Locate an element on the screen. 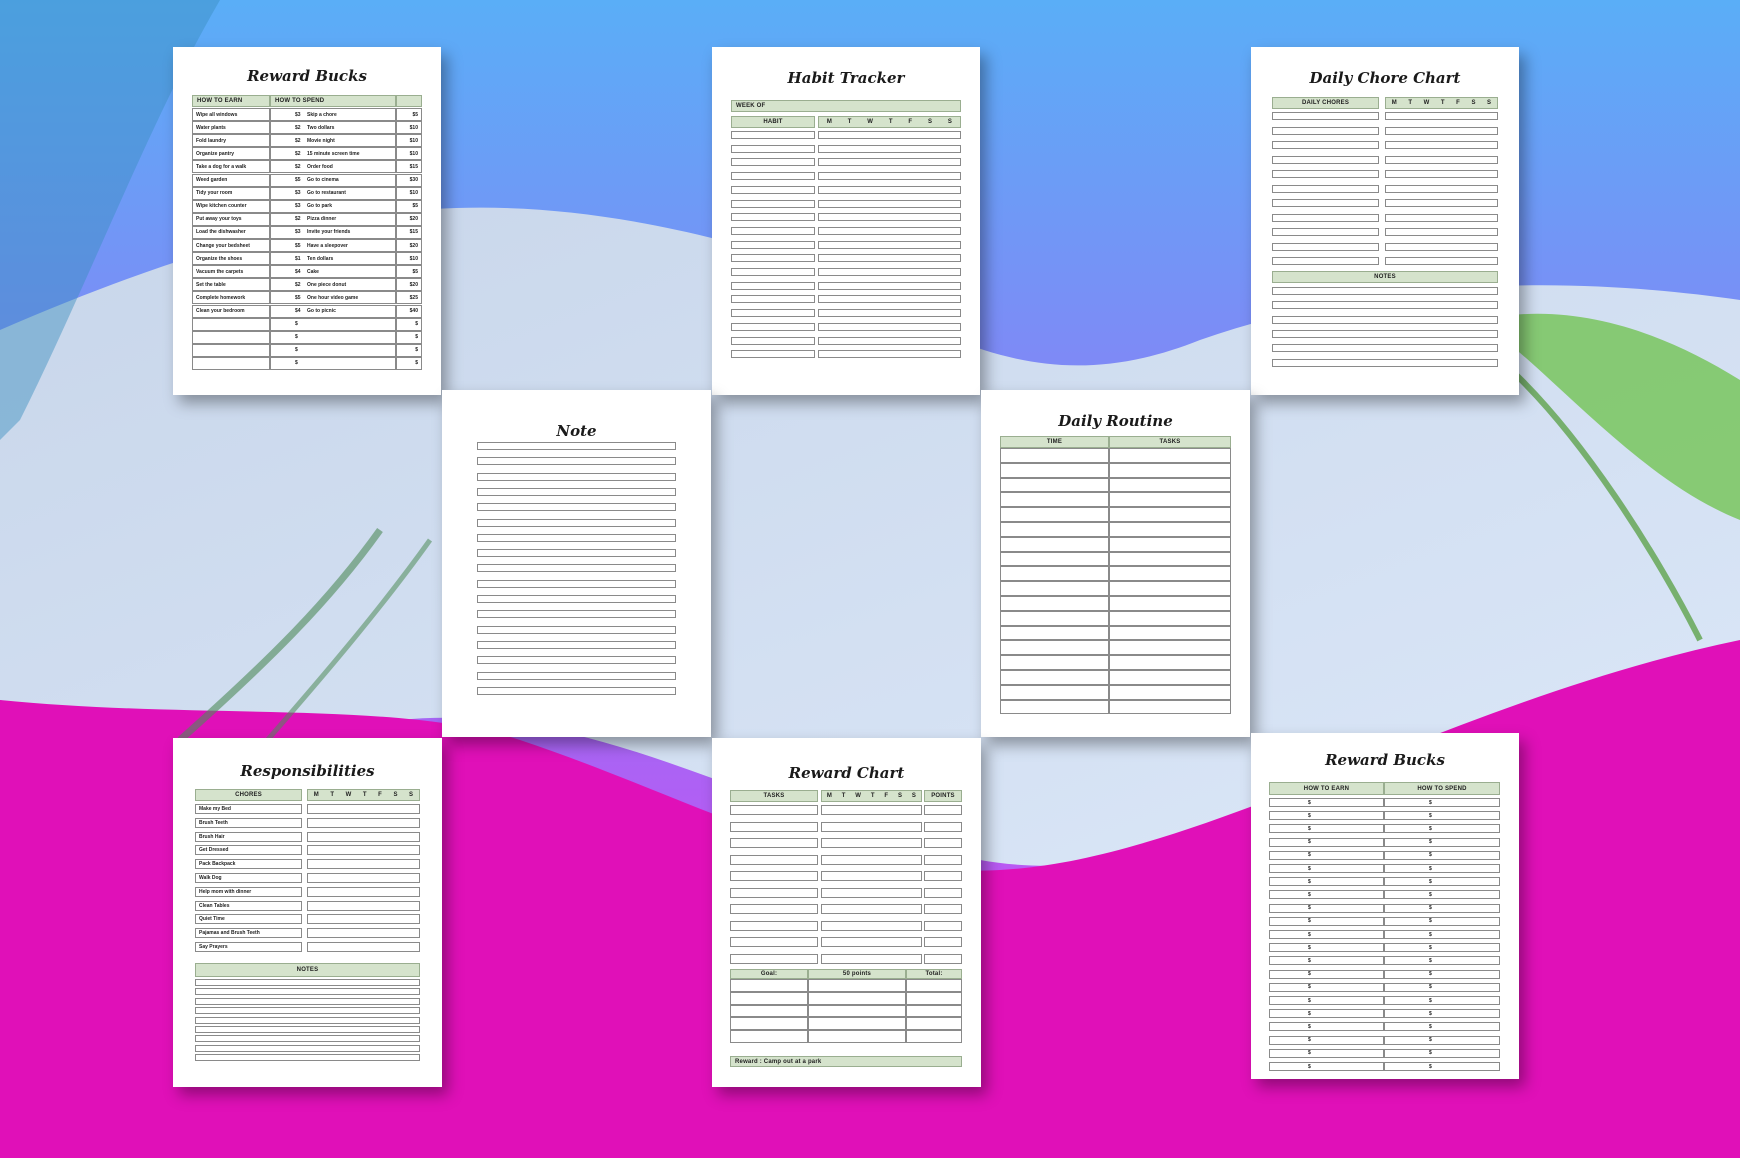  spend-cell: $4 Cake is located at coordinates (333, 272).